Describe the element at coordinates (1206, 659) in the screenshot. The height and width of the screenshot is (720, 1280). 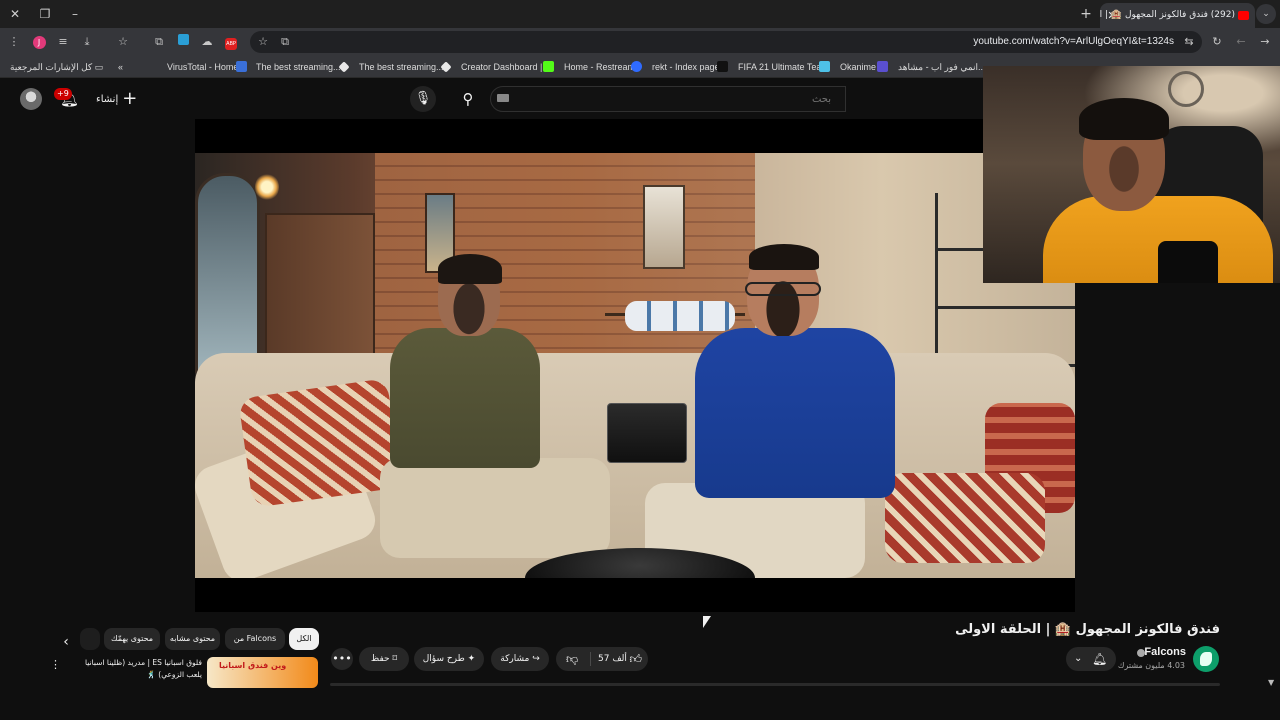
I see `channel-avatar` at that location.